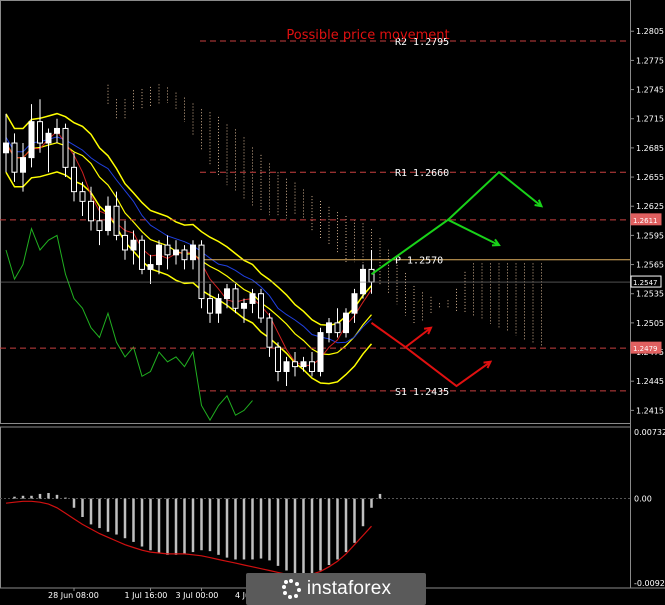  Describe the element at coordinates (650, 410) in the screenshot. I see `price-tick-label: 1.2415` at that location.